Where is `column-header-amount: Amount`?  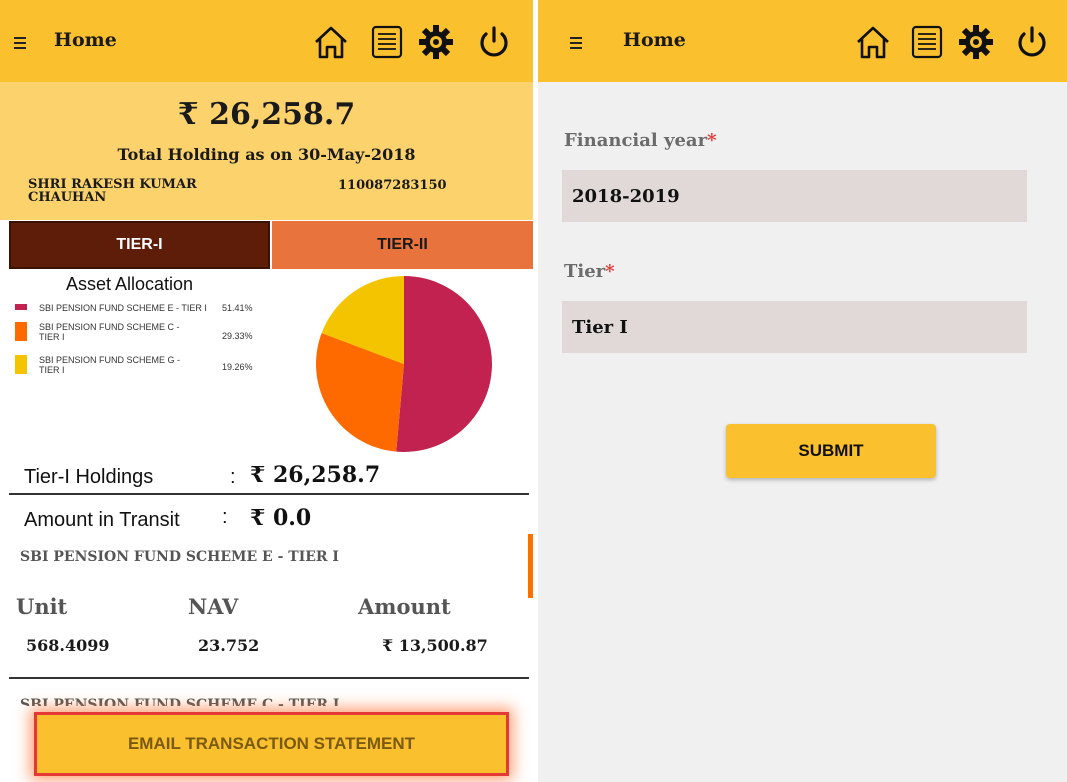 column-header-amount: Amount is located at coordinates (404, 606).